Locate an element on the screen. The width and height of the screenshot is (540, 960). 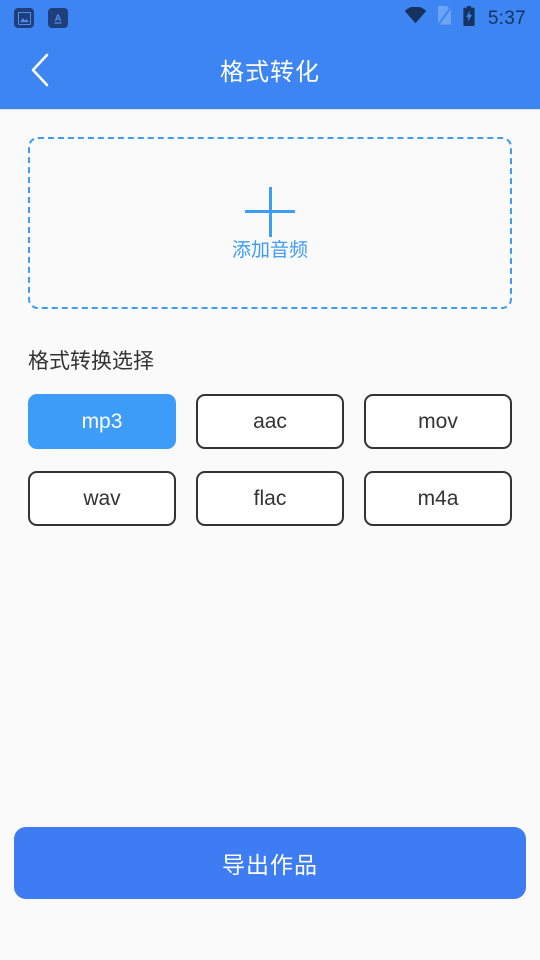
format-option-mp3: mp3 is located at coordinates (102, 421).